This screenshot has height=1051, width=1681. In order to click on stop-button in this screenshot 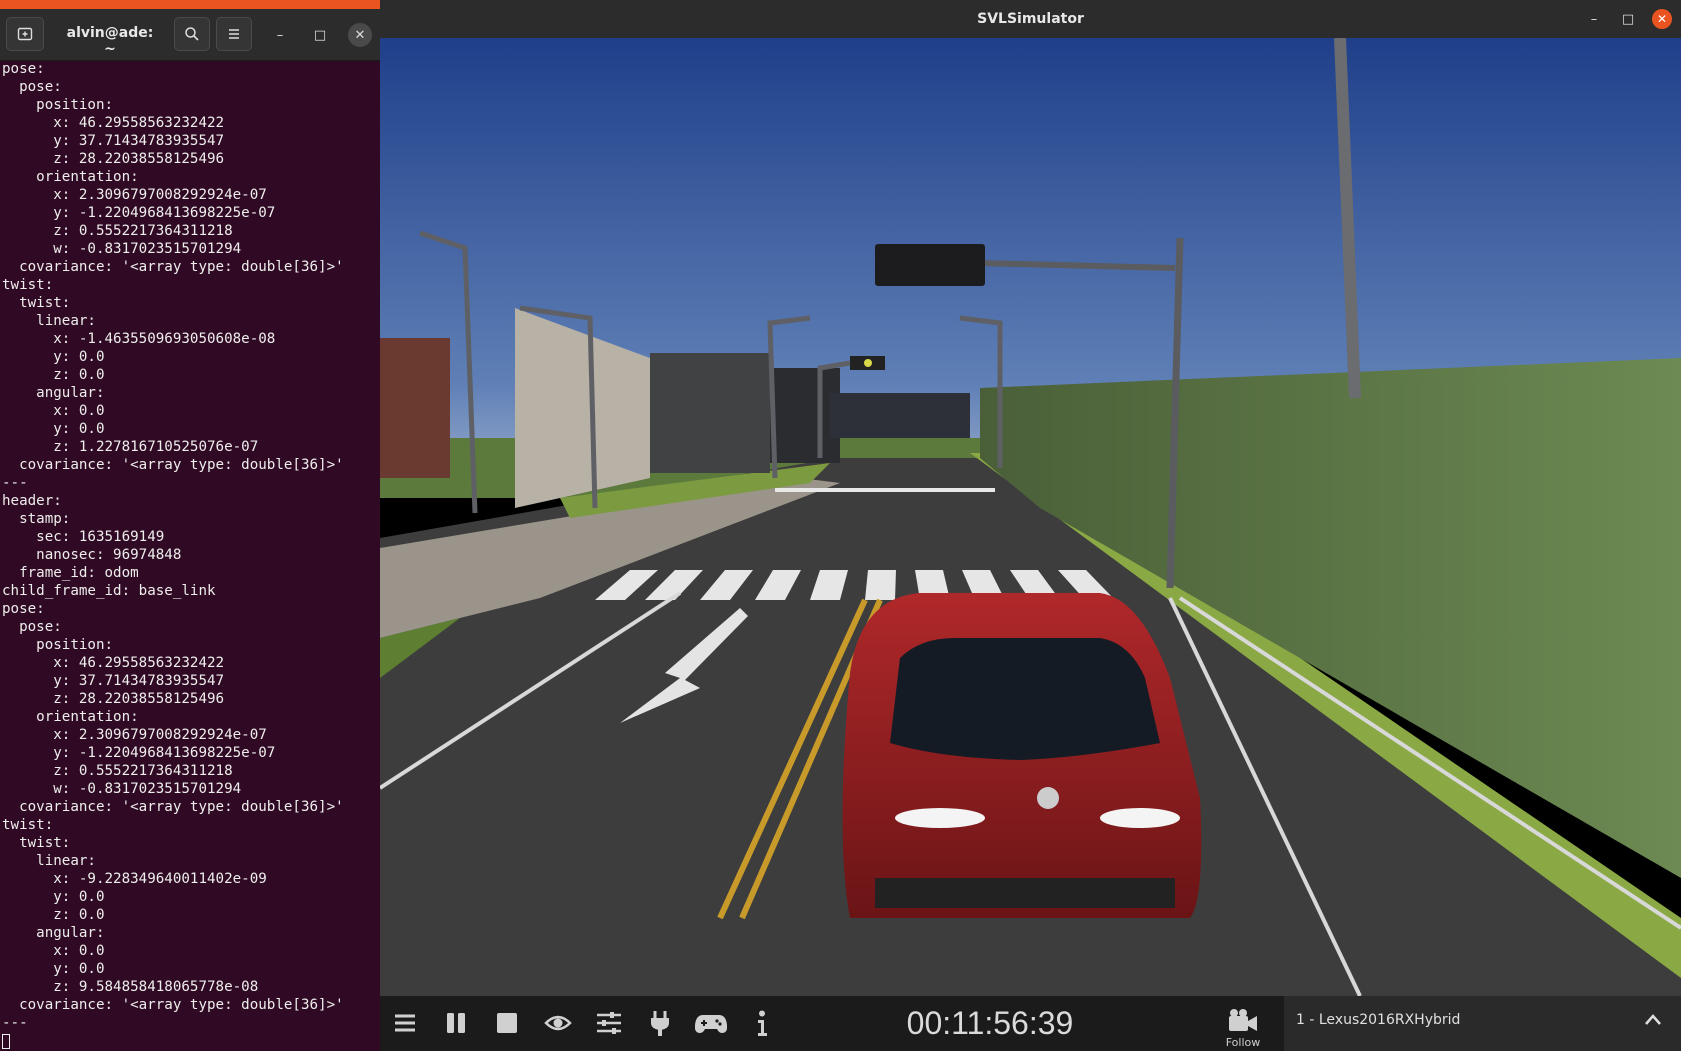, I will do `click(507, 1023)`.